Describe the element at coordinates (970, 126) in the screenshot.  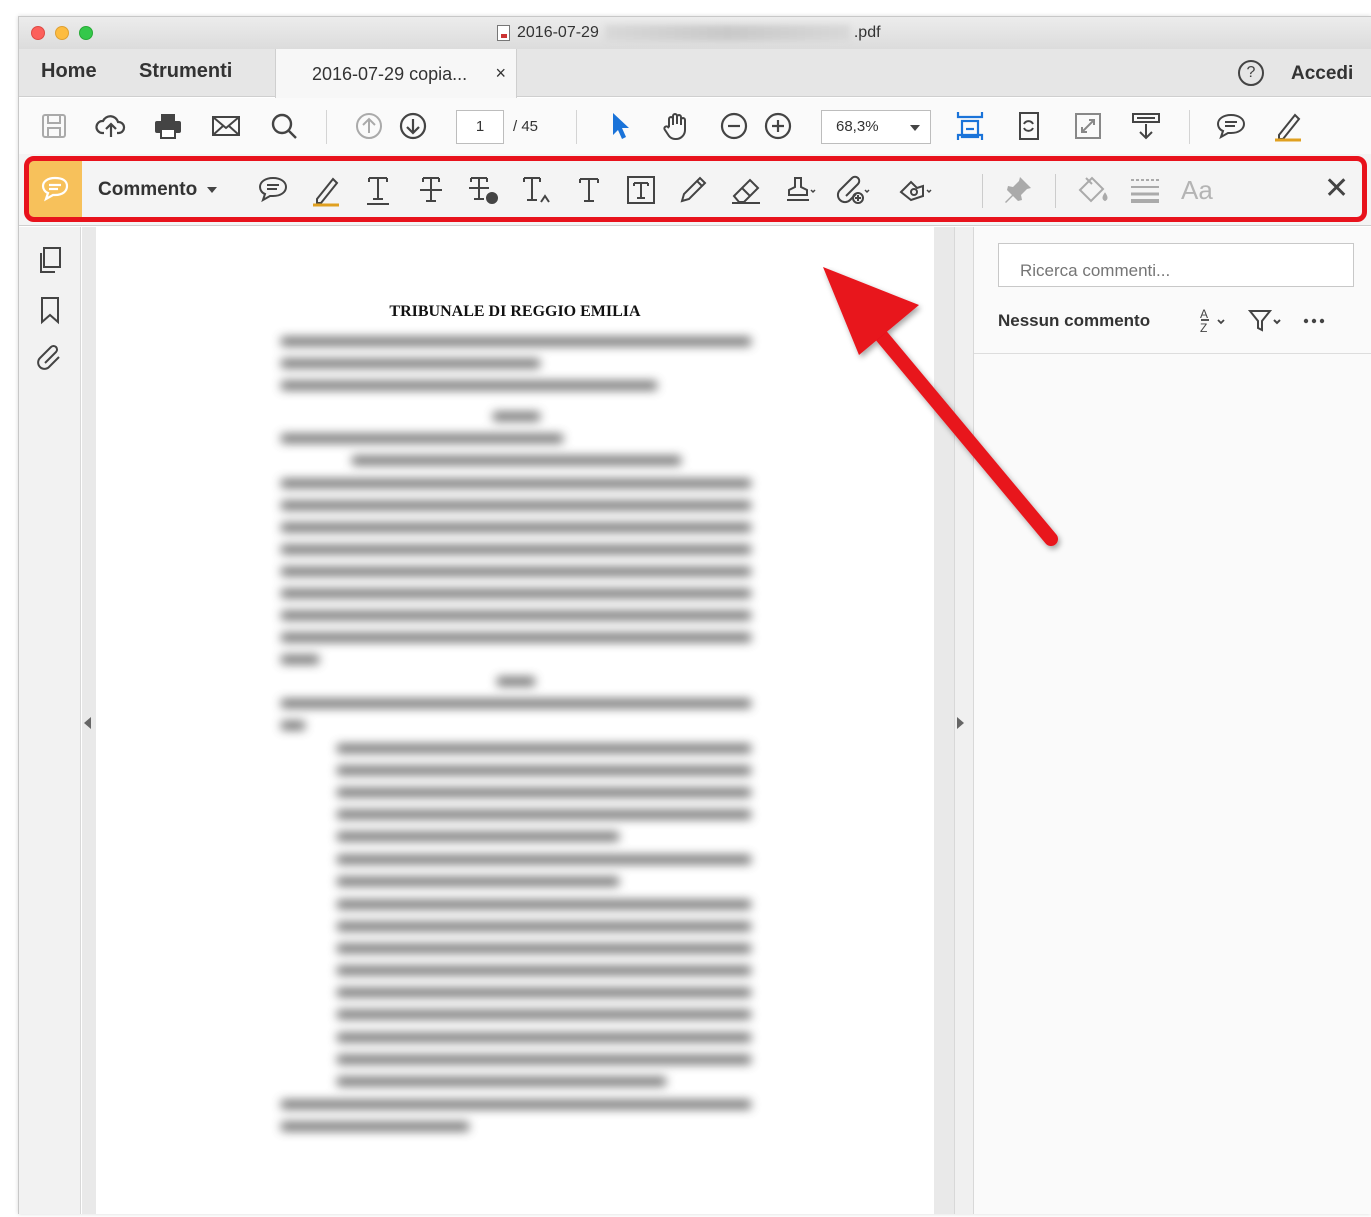
I see `fit-page-icon` at that location.